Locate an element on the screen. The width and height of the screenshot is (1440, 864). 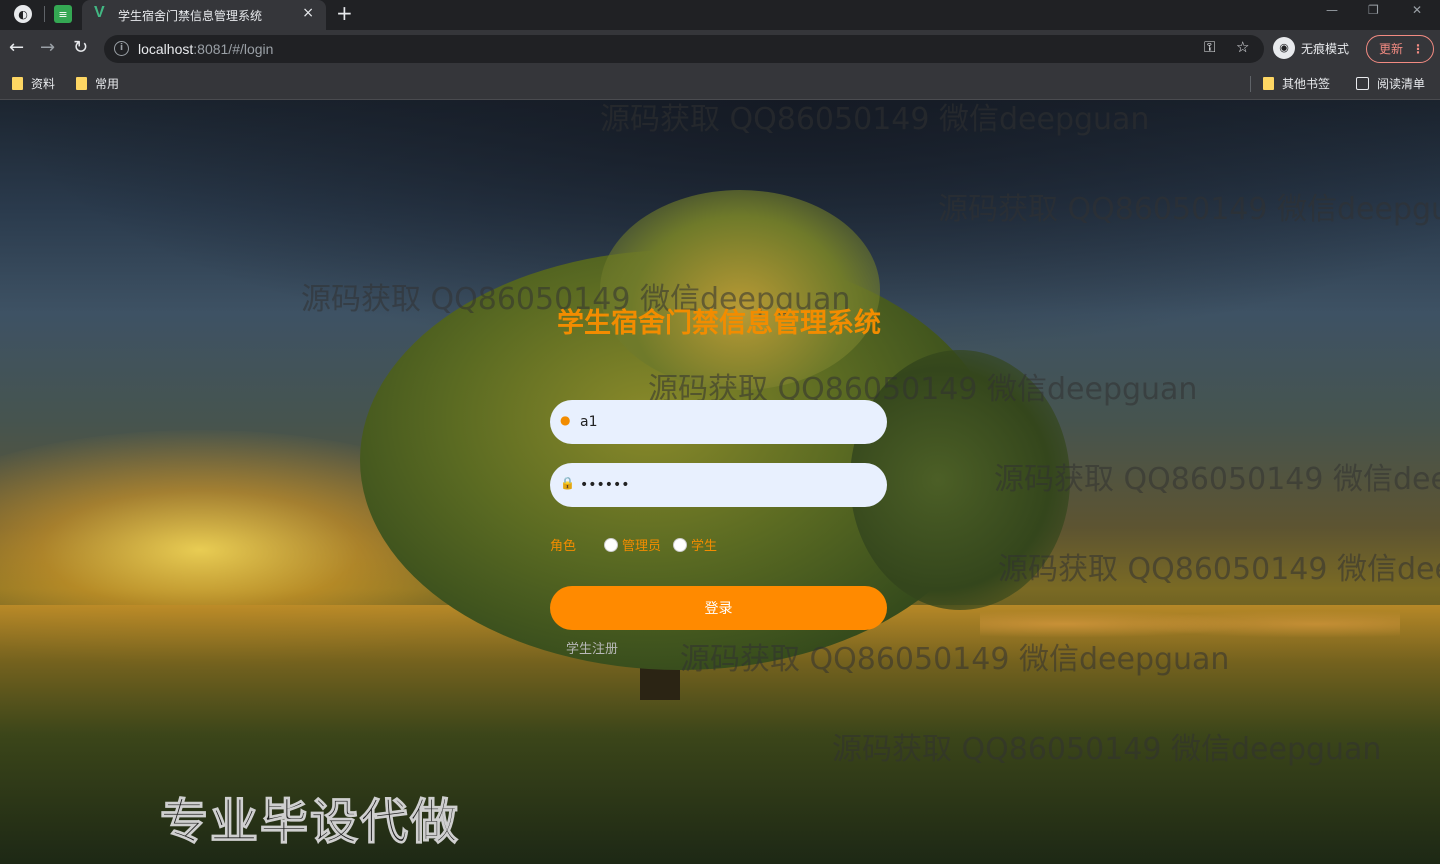
window-close-icon: ✕ is located at coordinates (1417, 10).